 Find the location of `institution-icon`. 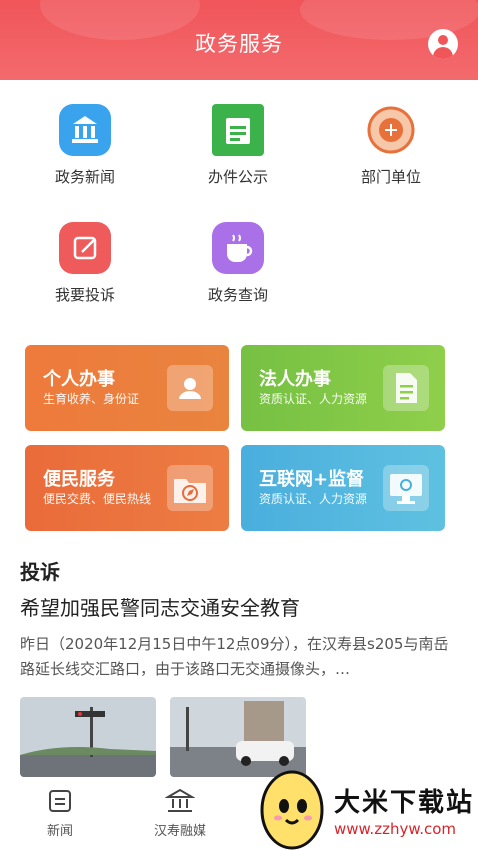

institution-icon is located at coordinates (180, 801).